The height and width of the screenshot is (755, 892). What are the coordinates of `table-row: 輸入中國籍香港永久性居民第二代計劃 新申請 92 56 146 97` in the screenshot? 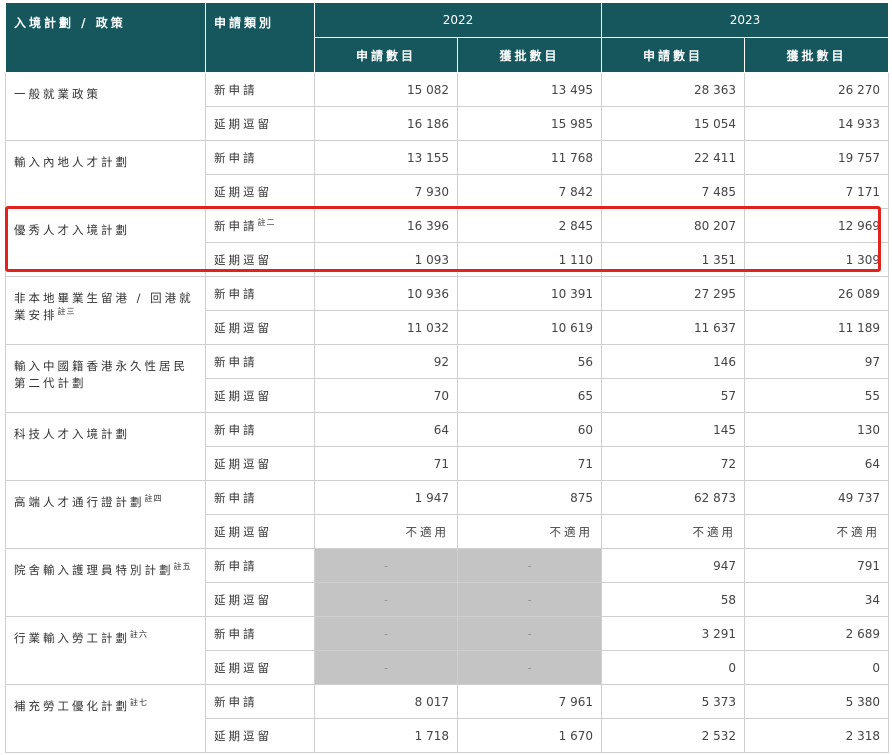 It's located at (447, 378).